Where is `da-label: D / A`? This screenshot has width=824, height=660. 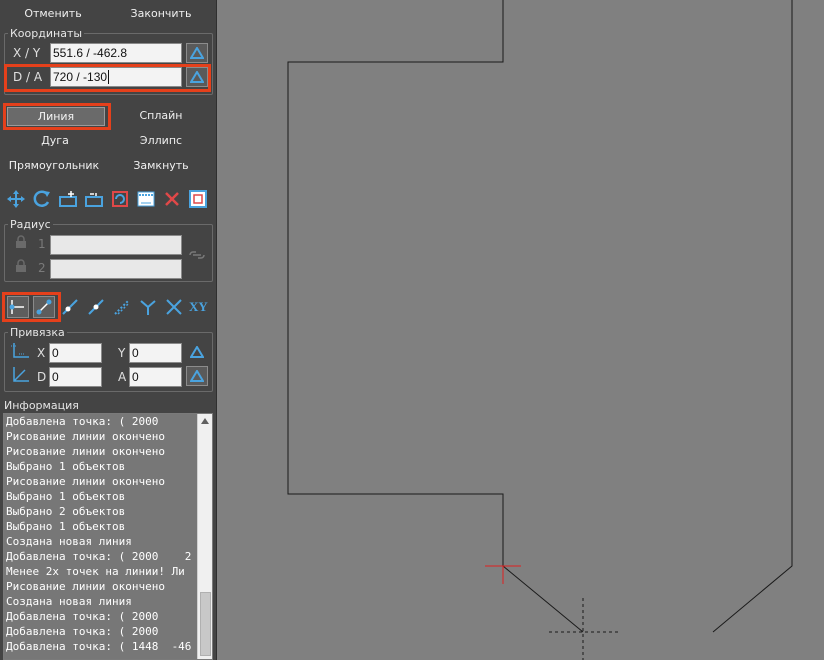 da-label: D / A is located at coordinates (28, 77).